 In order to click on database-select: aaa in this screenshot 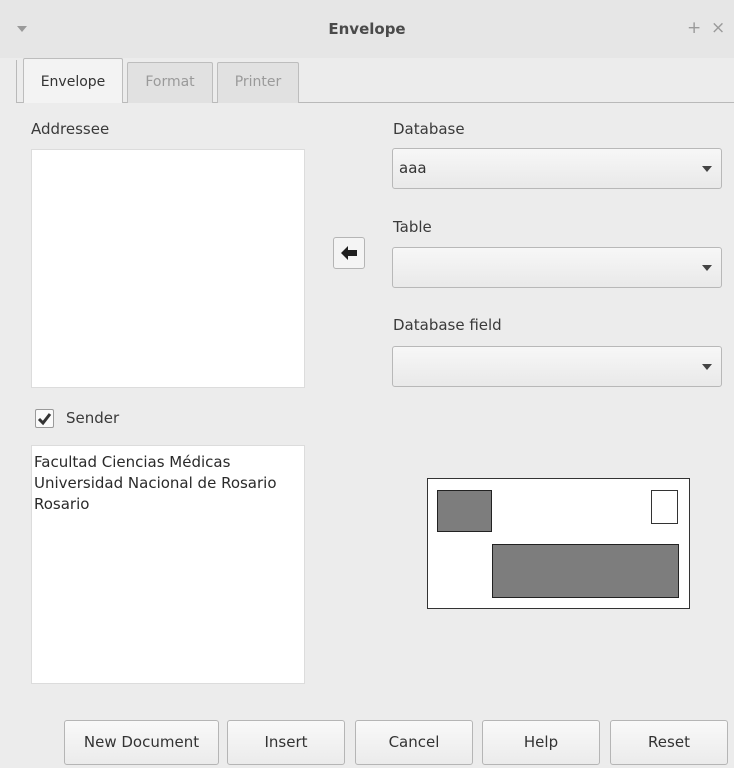, I will do `click(557, 168)`.